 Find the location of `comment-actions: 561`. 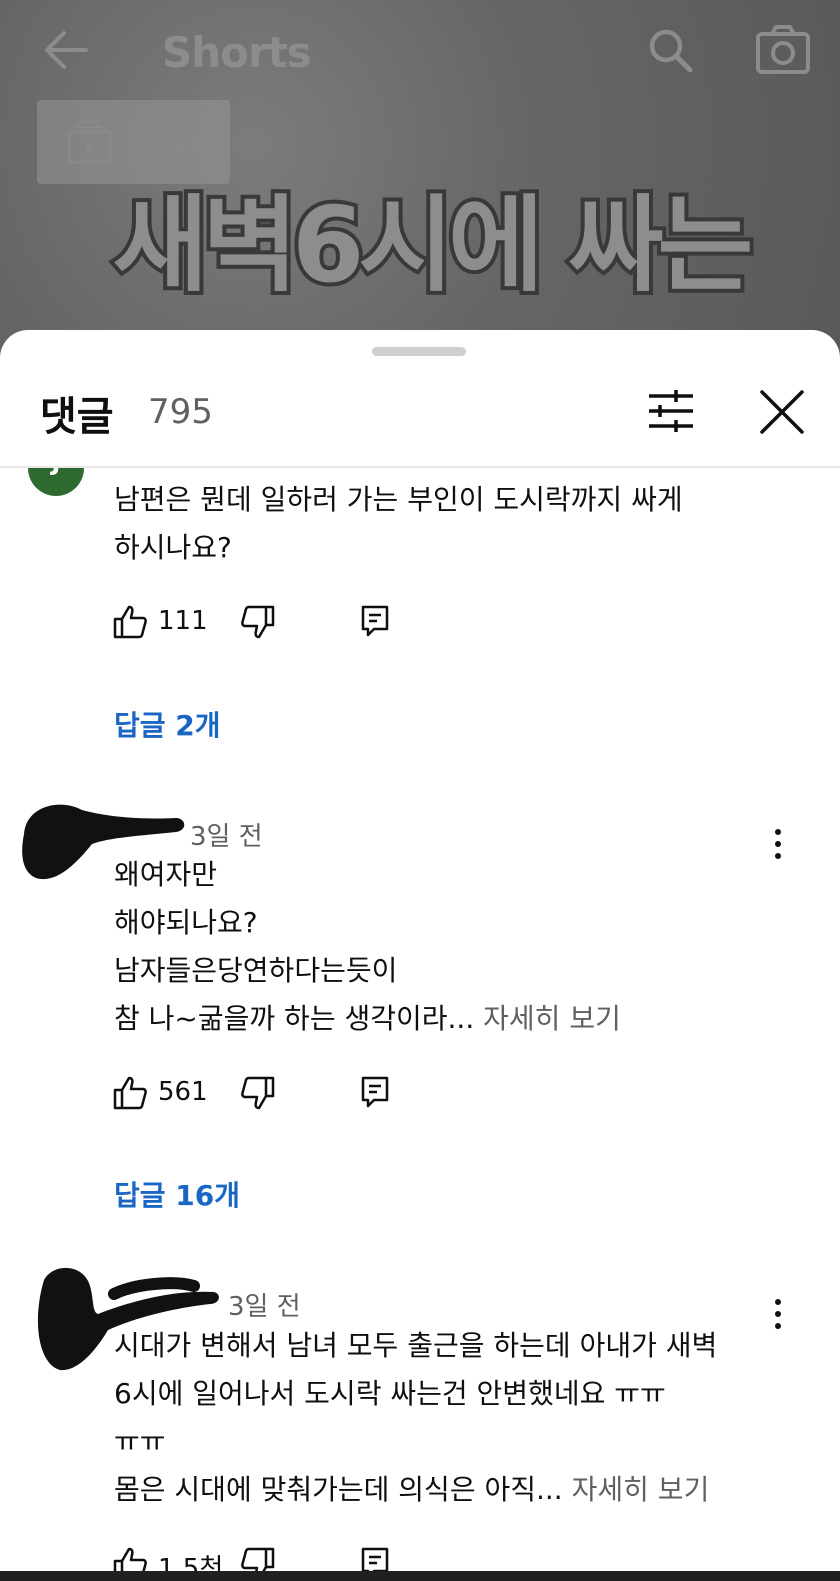

comment-actions: 561 is located at coordinates (262, 1095).